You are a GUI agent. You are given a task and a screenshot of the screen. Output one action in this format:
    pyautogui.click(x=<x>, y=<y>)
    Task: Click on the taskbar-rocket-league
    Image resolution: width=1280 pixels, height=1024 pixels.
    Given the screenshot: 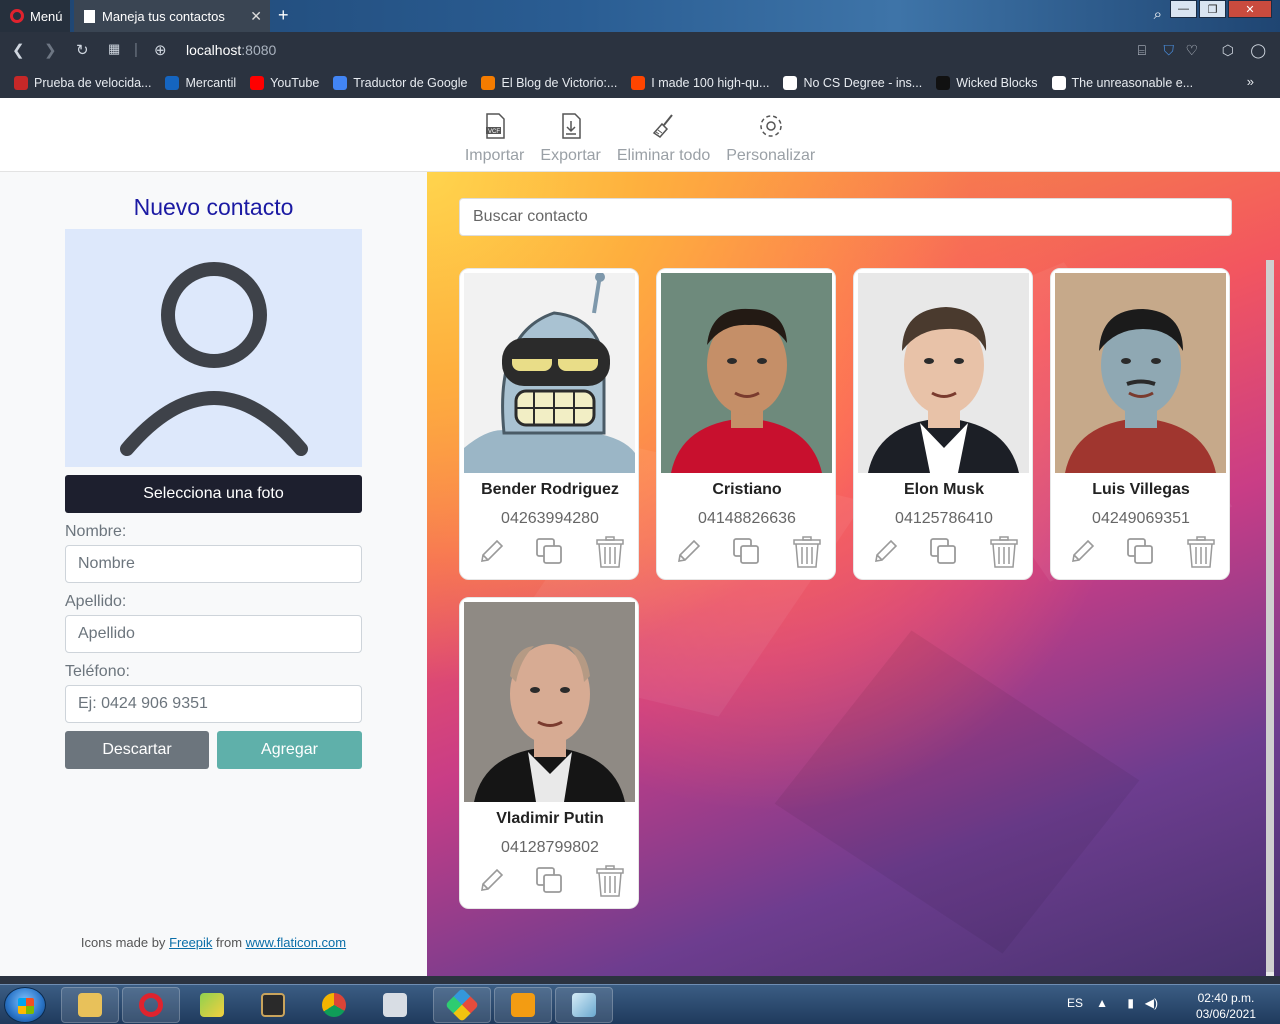 What is the action you would take?
    pyautogui.click(x=273, y=1005)
    